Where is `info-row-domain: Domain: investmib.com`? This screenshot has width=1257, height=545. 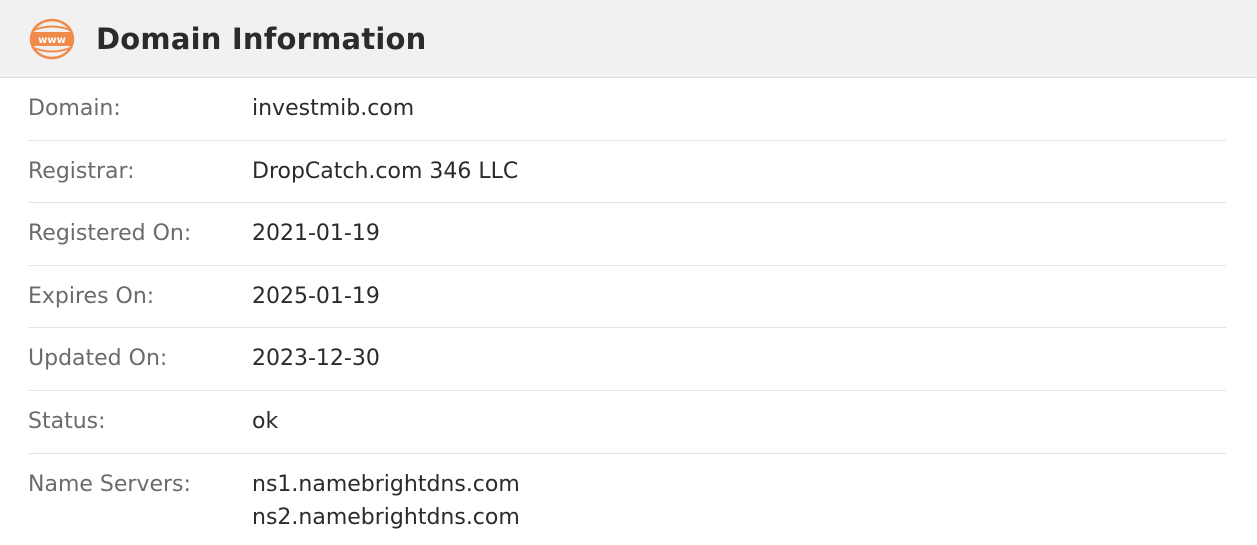
info-row-domain: Domain: investmib.com is located at coordinates (627, 109).